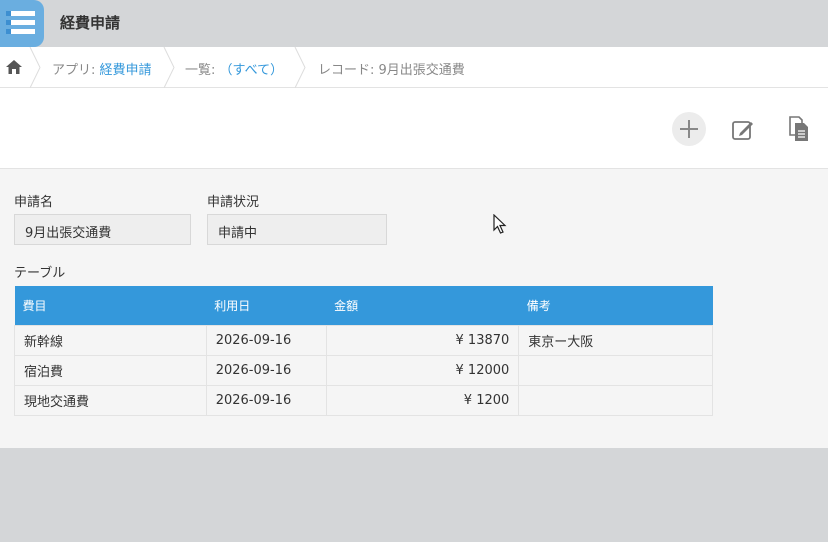 This screenshot has height=542, width=828. I want to click on list-icon, so click(22, 23).